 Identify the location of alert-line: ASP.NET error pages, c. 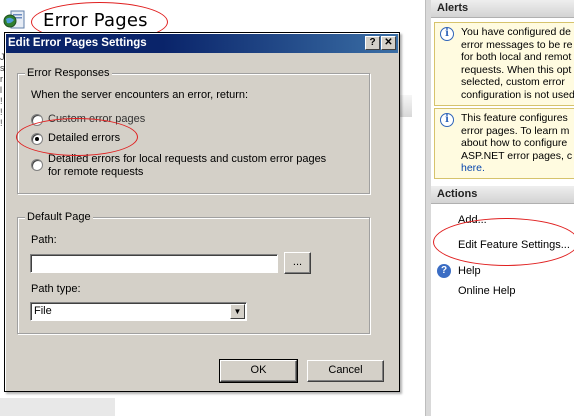
(517, 155).